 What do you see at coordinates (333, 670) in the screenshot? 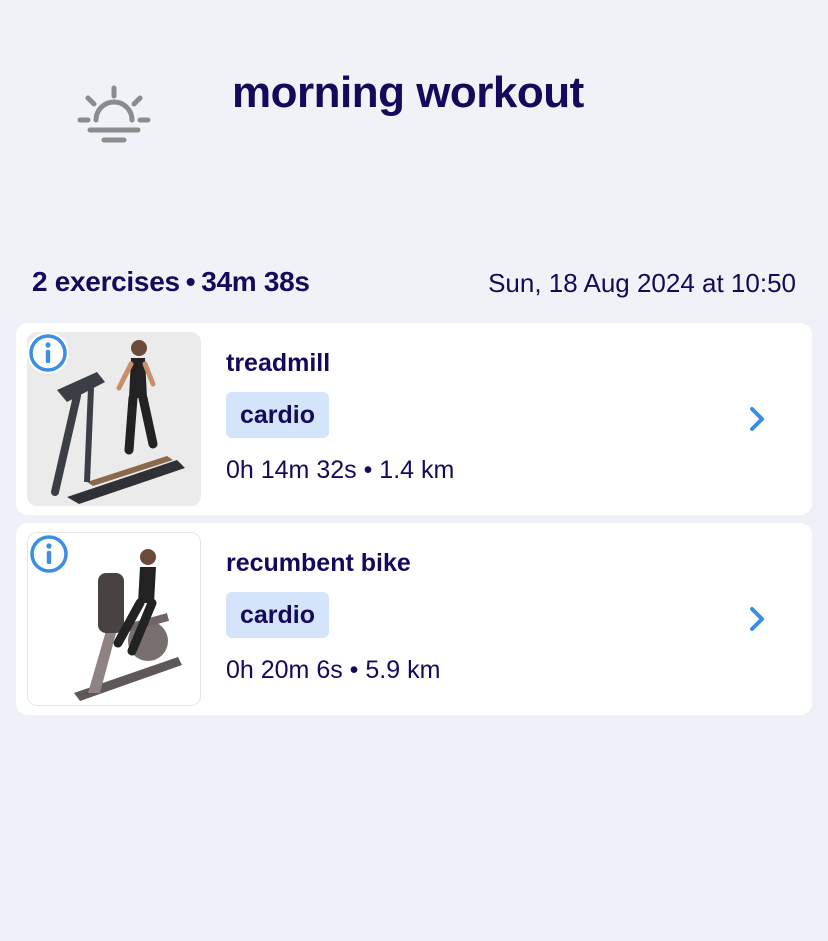
I see `exercise-stats: 0h 20m 6s • 5.9 km` at bounding box center [333, 670].